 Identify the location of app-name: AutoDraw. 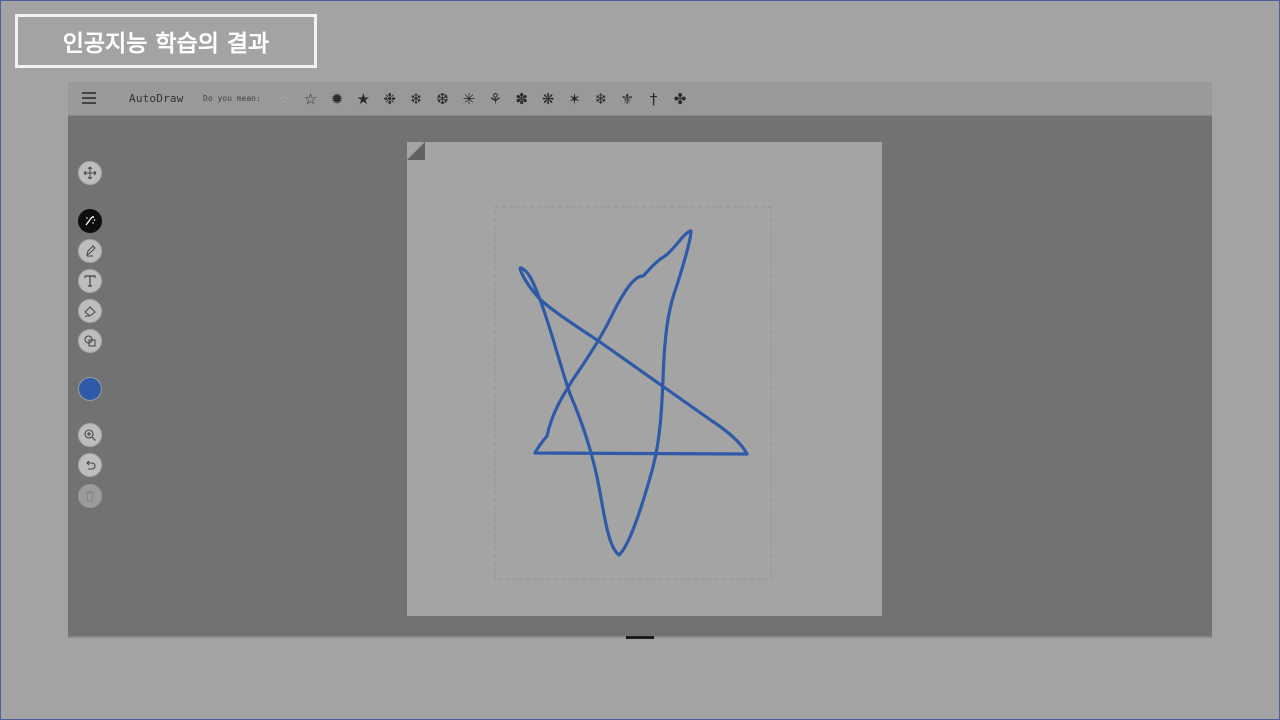
(156, 98).